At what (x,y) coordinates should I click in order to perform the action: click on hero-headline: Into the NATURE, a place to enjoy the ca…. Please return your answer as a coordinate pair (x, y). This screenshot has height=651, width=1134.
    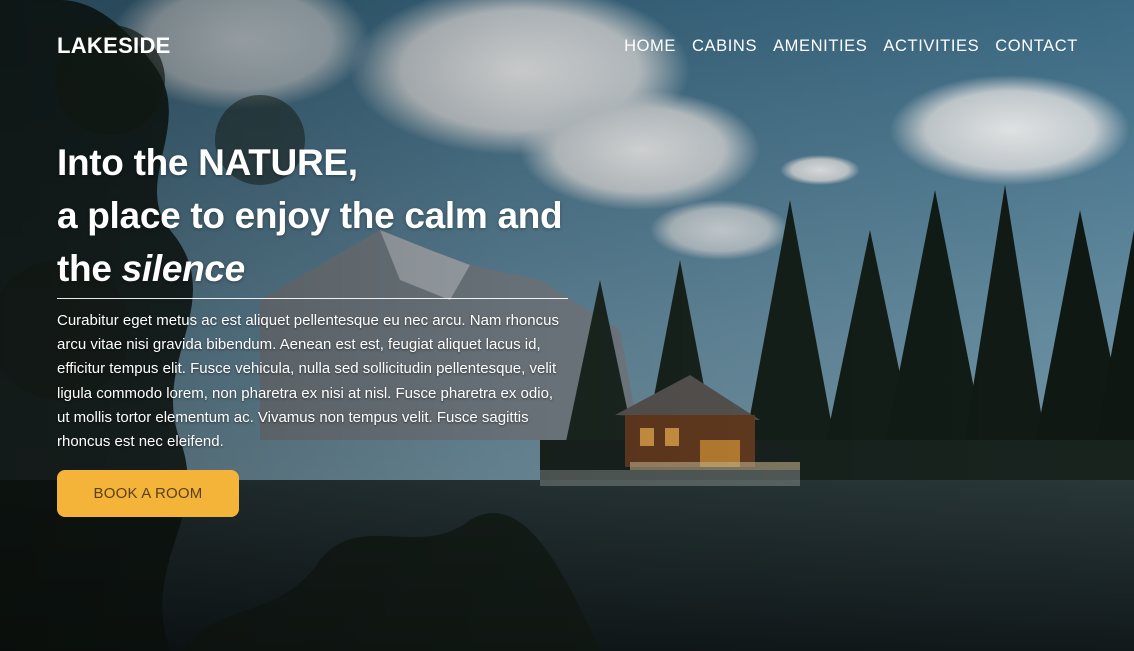
    Looking at the image, I should click on (310, 215).